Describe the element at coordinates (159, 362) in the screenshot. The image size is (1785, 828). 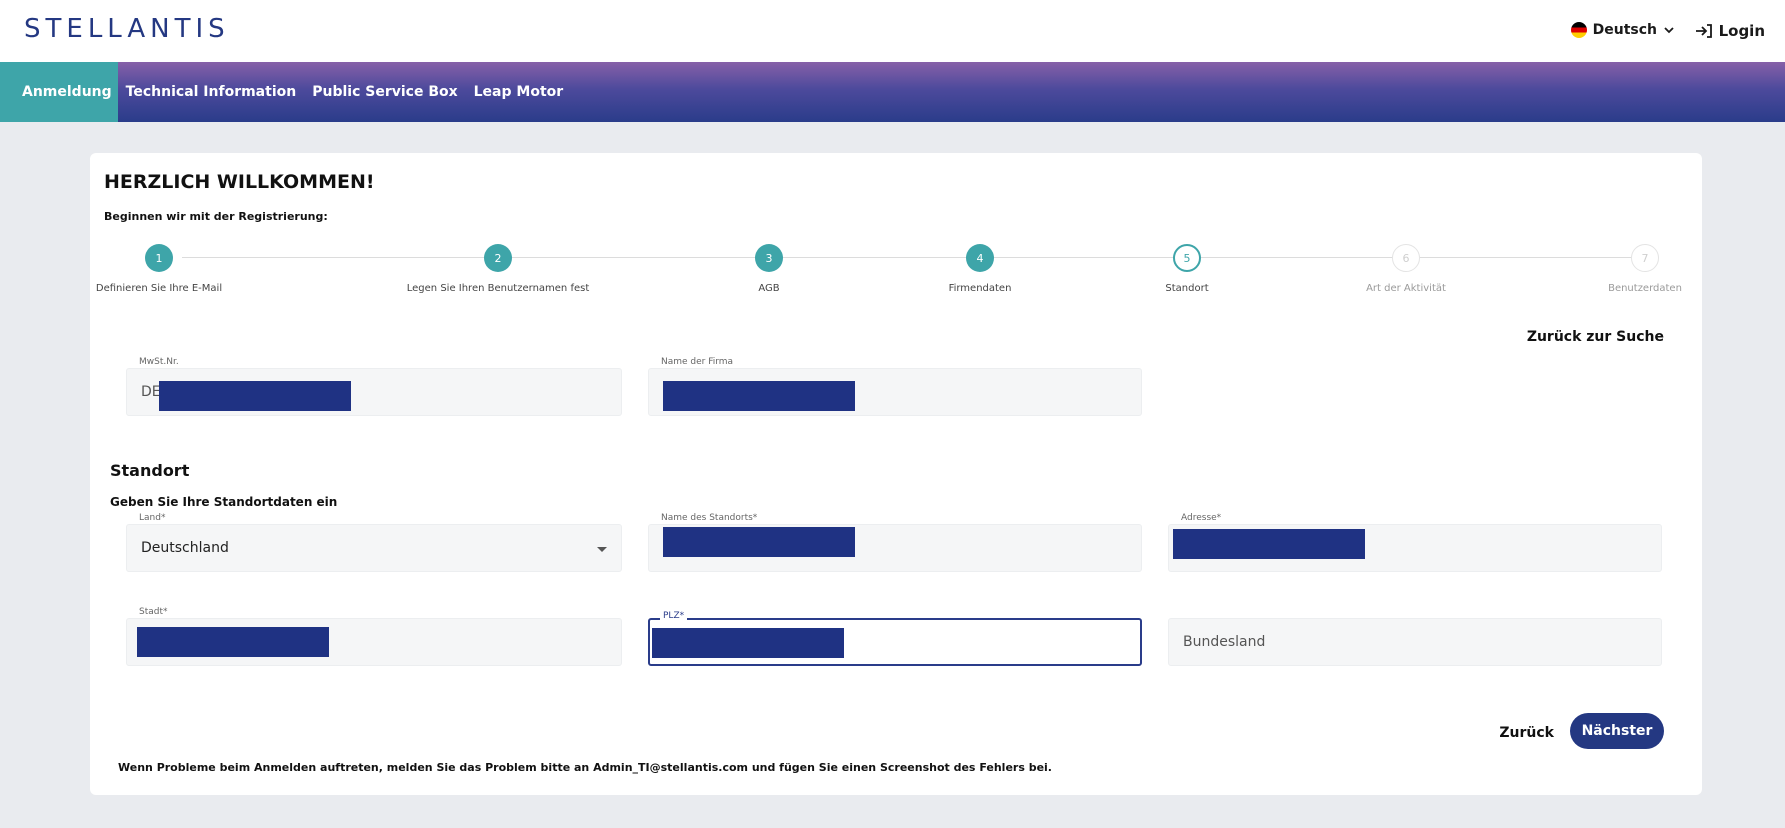
I see `vat-number-label: MwSt.Nr.` at that location.